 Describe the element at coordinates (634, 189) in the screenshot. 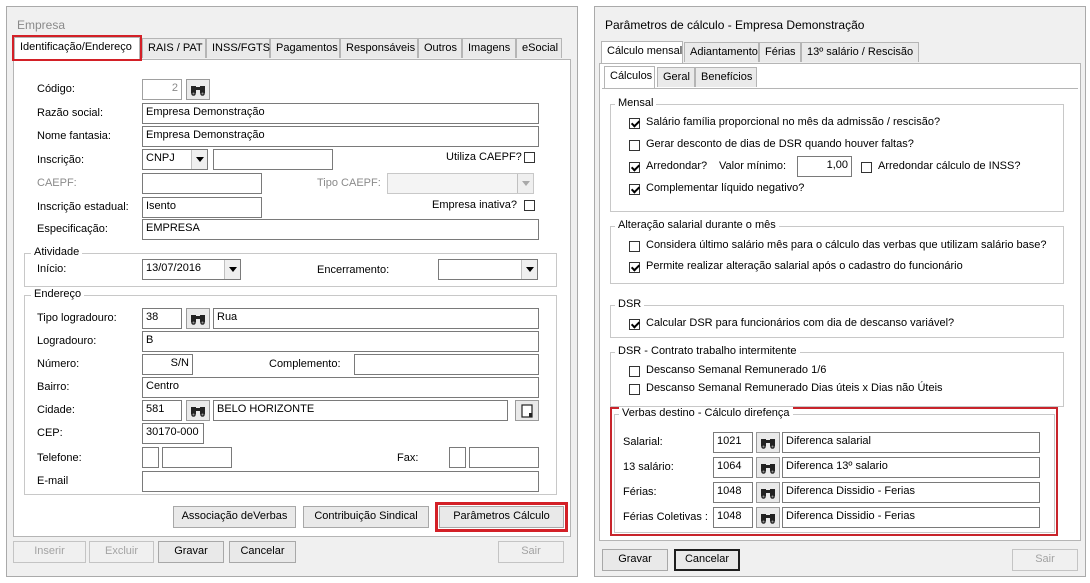

I see `complementar-liquido-checkbox` at that location.